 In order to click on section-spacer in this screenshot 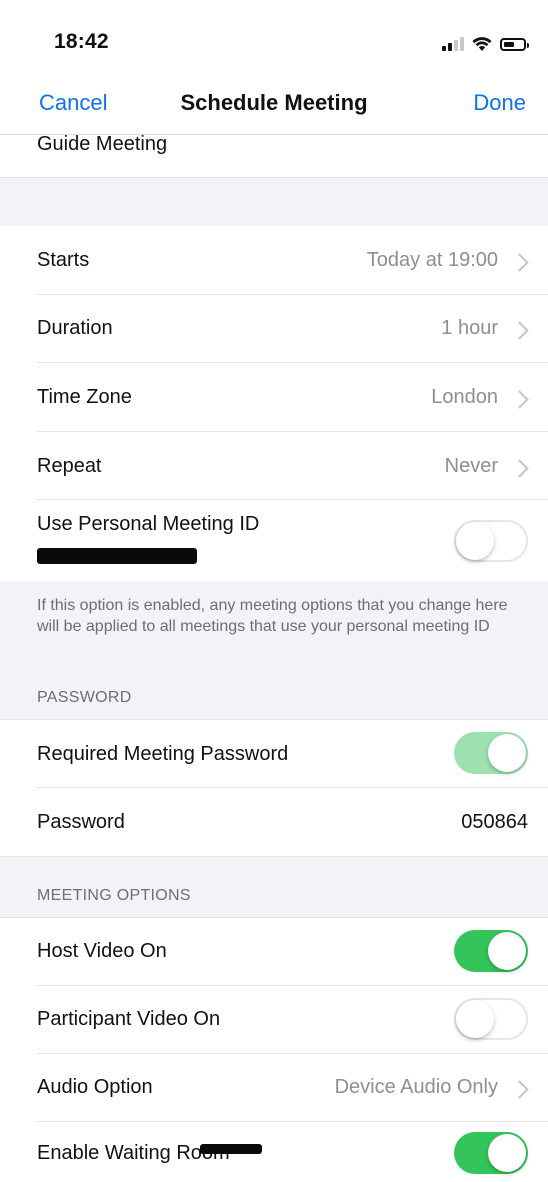, I will do `click(274, 202)`.